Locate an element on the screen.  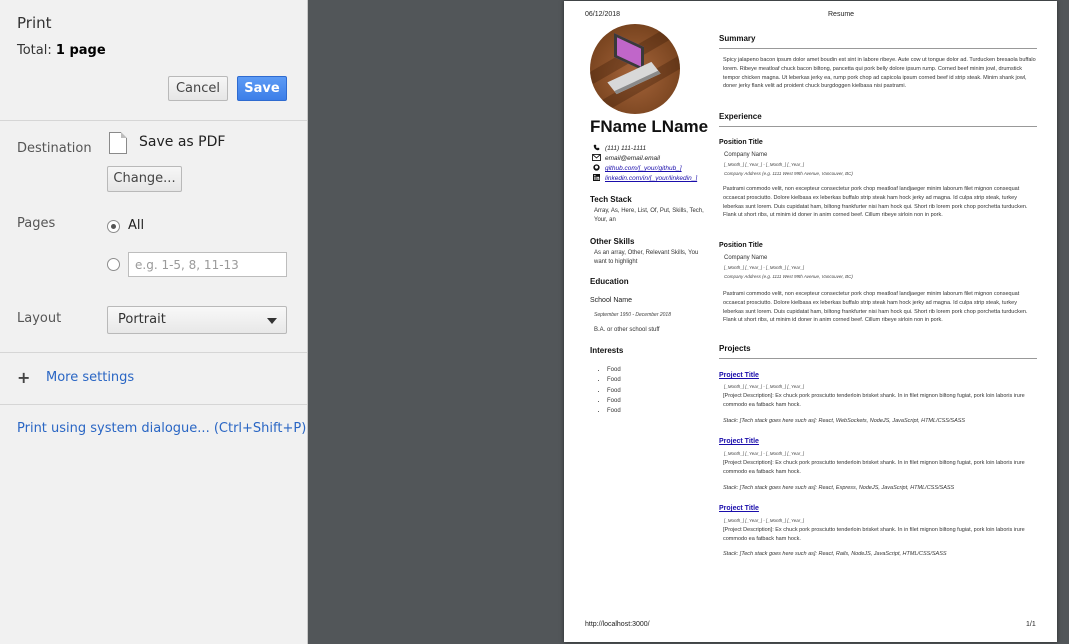
contact-github: github.com/[_your/github_] is located at coordinates (637, 168).